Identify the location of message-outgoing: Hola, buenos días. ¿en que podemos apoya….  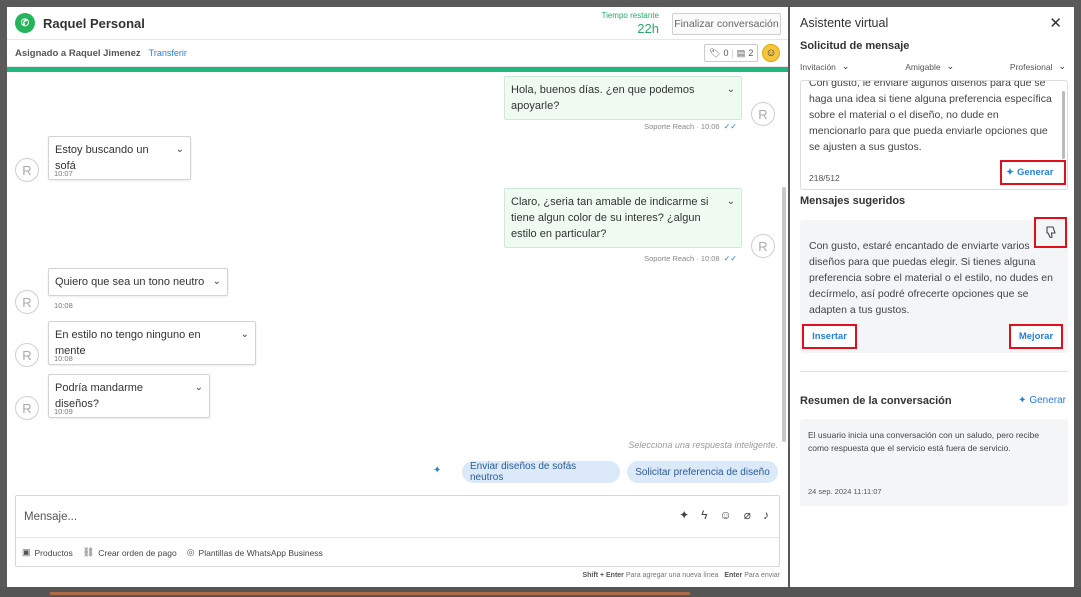
(623, 98).